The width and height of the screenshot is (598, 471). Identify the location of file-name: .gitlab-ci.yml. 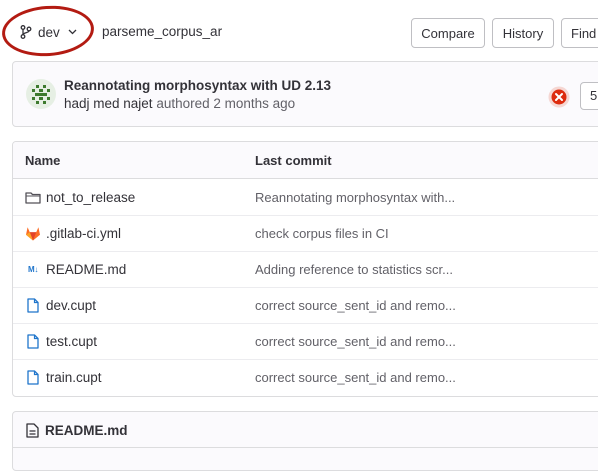
(83, 233).